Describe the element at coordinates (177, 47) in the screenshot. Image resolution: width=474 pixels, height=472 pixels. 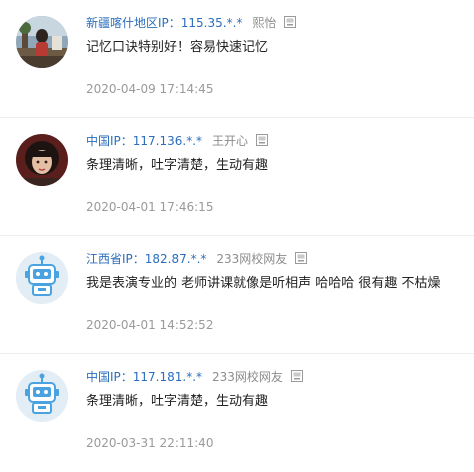
I see `comment-text: 记忆口诀特别好！容易快速记忆` at that location.